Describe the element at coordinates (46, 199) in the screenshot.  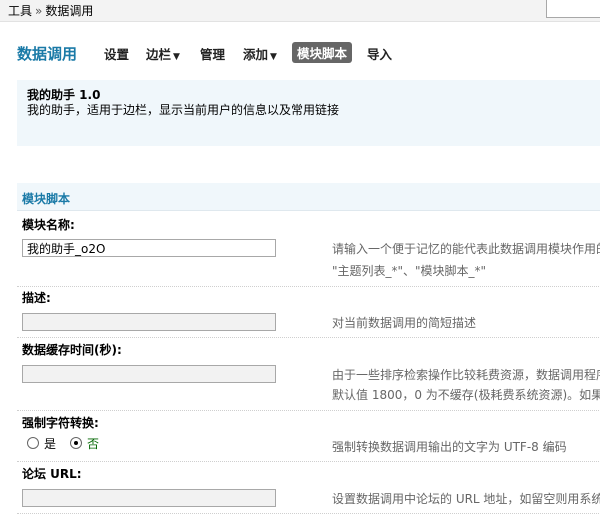
I see `section-title: 模块脚本` at that location.